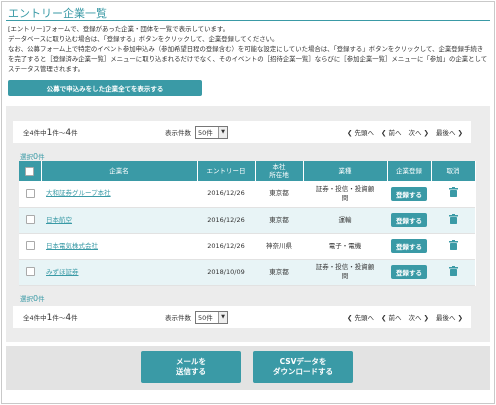  Describe the element at coordinates (119, 171) in the screenshot. I see `col-company-name: 企業名` at that location.